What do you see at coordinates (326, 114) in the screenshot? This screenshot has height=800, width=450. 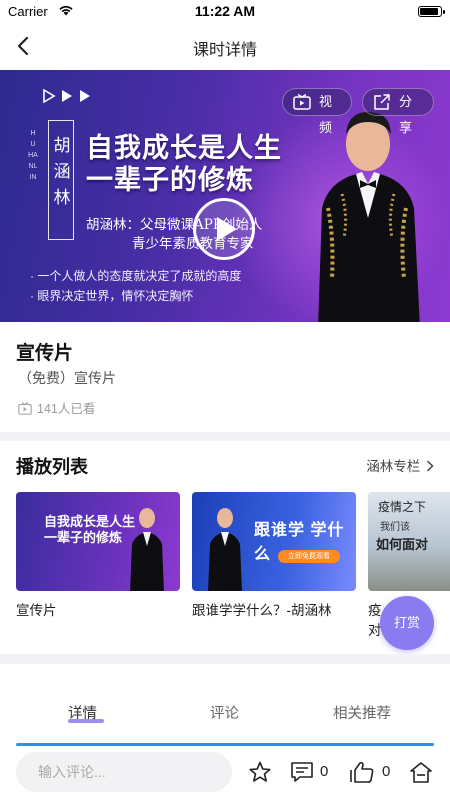 I see `video-chip-label: 视频` at bounding box center [326, 114].